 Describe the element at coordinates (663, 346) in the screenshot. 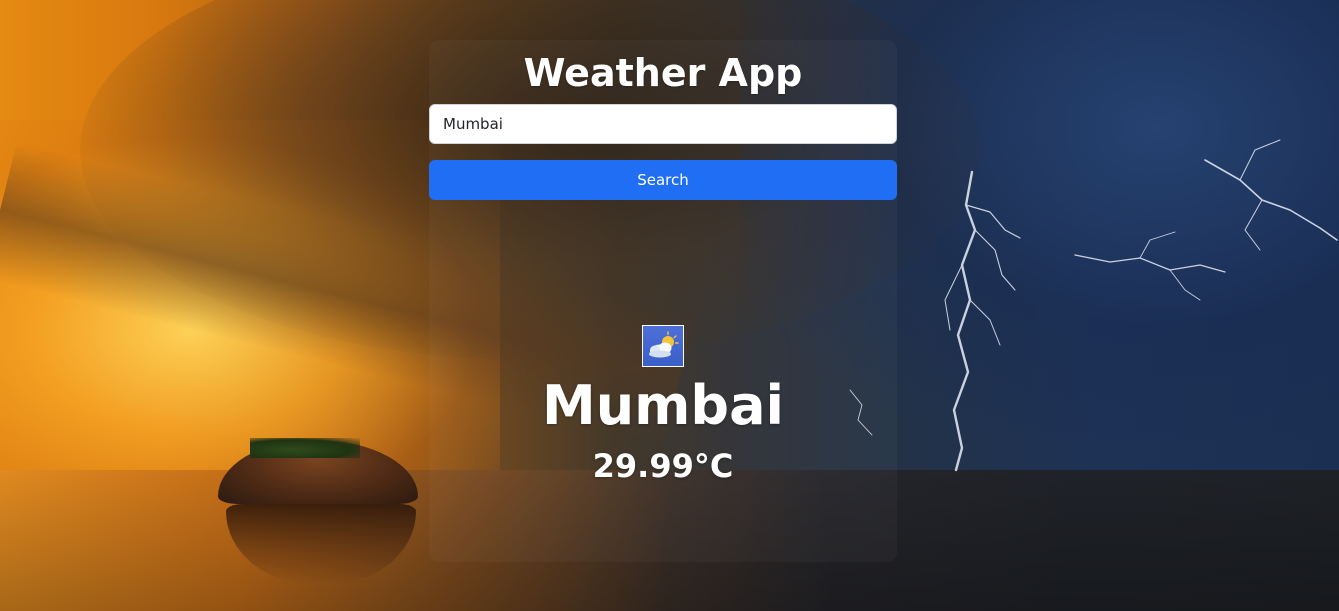

I see `partly-cloudy-icon` at that location.